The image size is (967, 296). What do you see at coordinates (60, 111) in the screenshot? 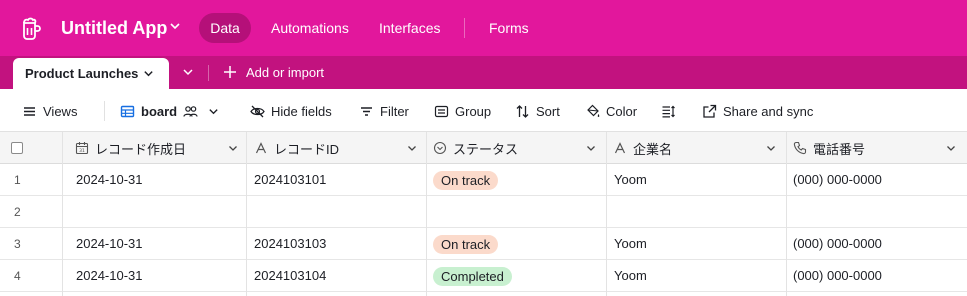
I see `views-label: Views` at bounding box center [60, 111].